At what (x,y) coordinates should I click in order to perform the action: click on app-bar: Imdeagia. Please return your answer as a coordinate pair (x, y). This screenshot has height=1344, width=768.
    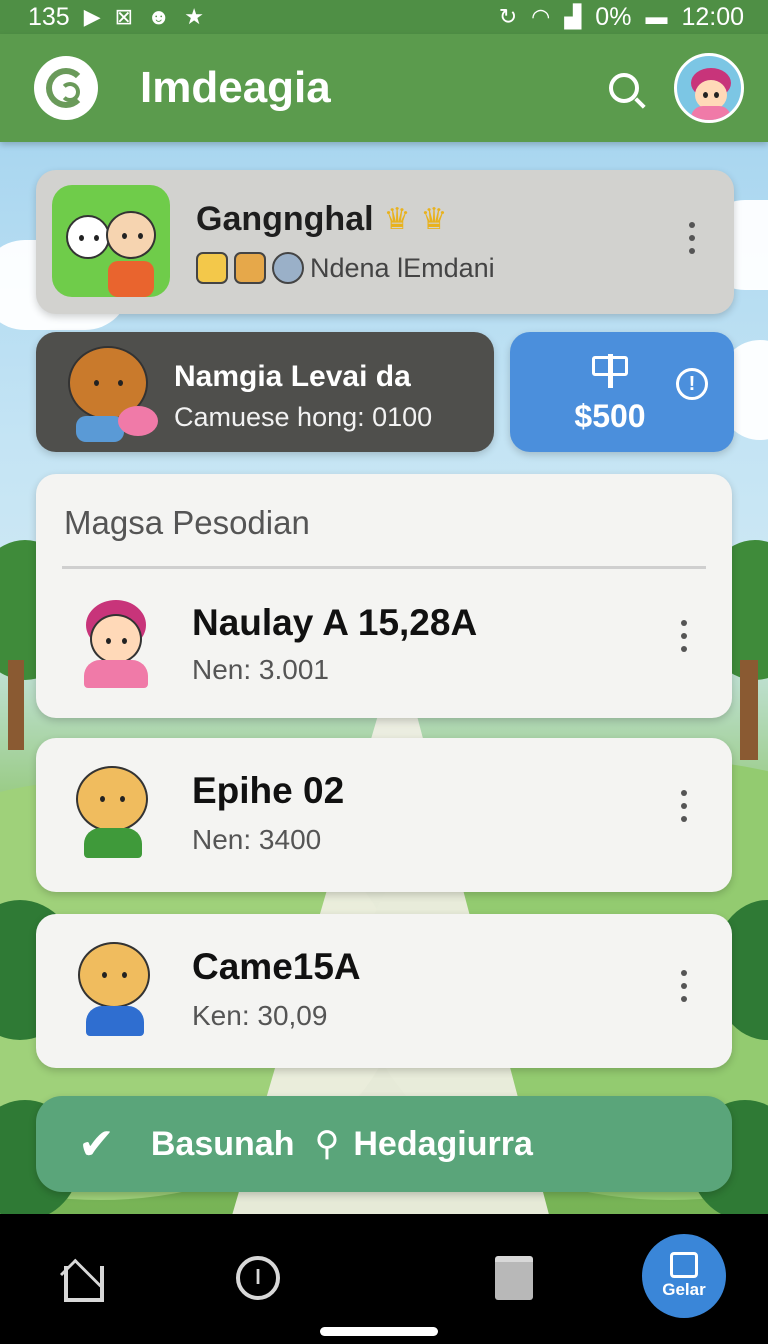
    Looking at the image, I should click on (384, 88).